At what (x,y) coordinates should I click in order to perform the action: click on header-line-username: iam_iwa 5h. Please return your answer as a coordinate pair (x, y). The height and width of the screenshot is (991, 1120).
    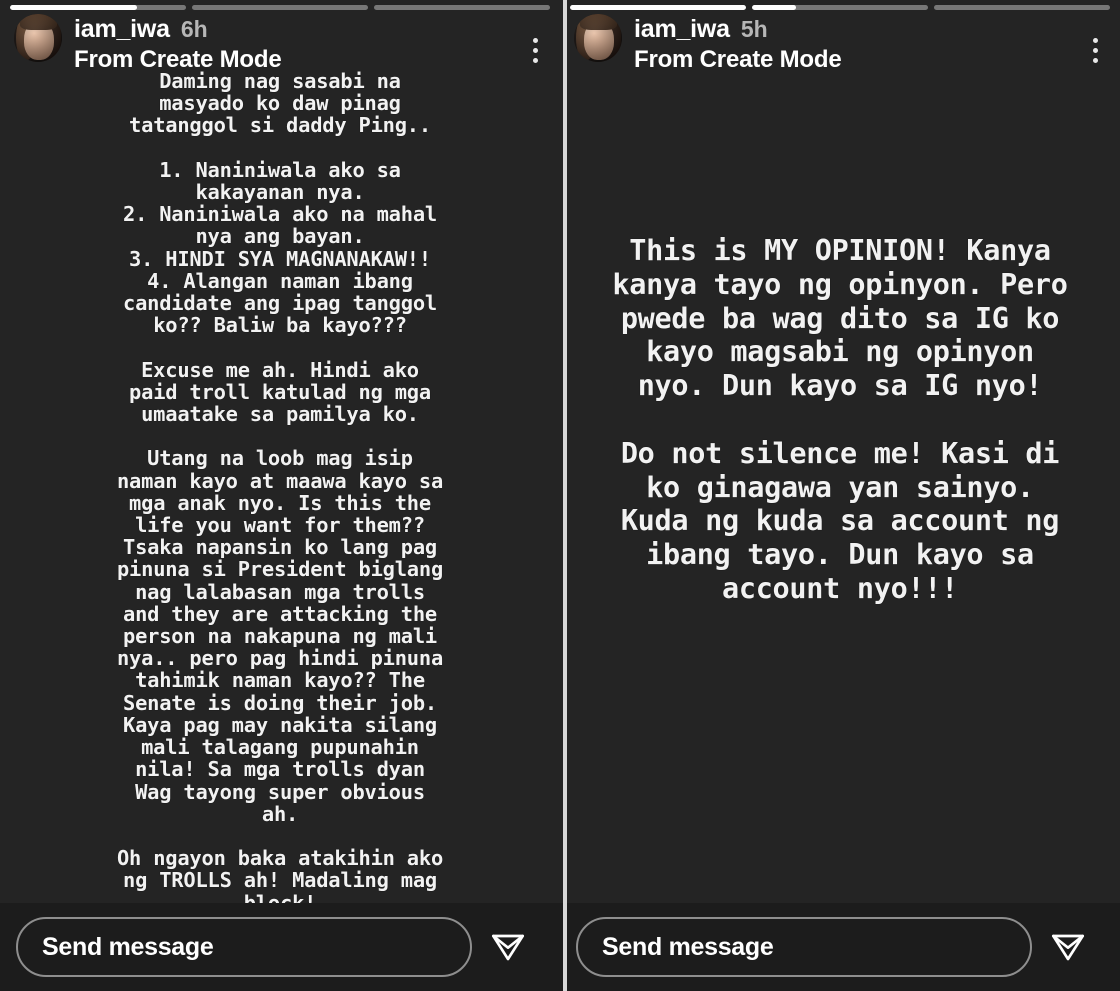
    Looking at the image, I should click on (738, 29).